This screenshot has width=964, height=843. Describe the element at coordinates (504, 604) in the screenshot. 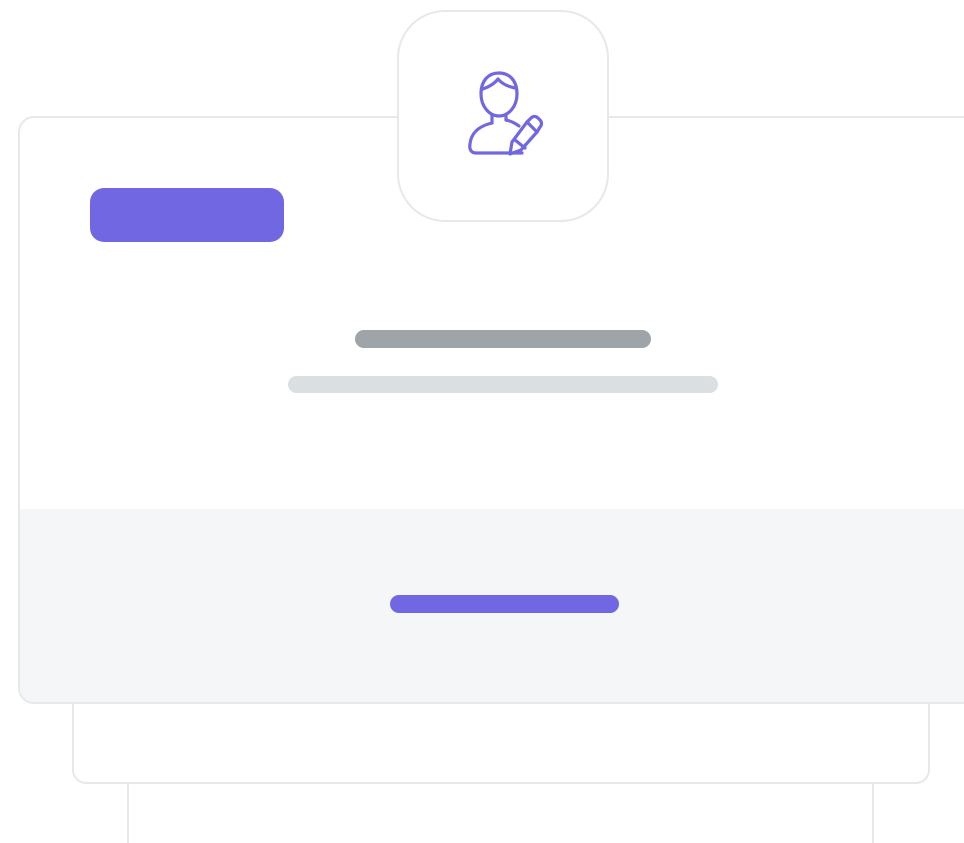

I see `action-link-placeholder` at that location.